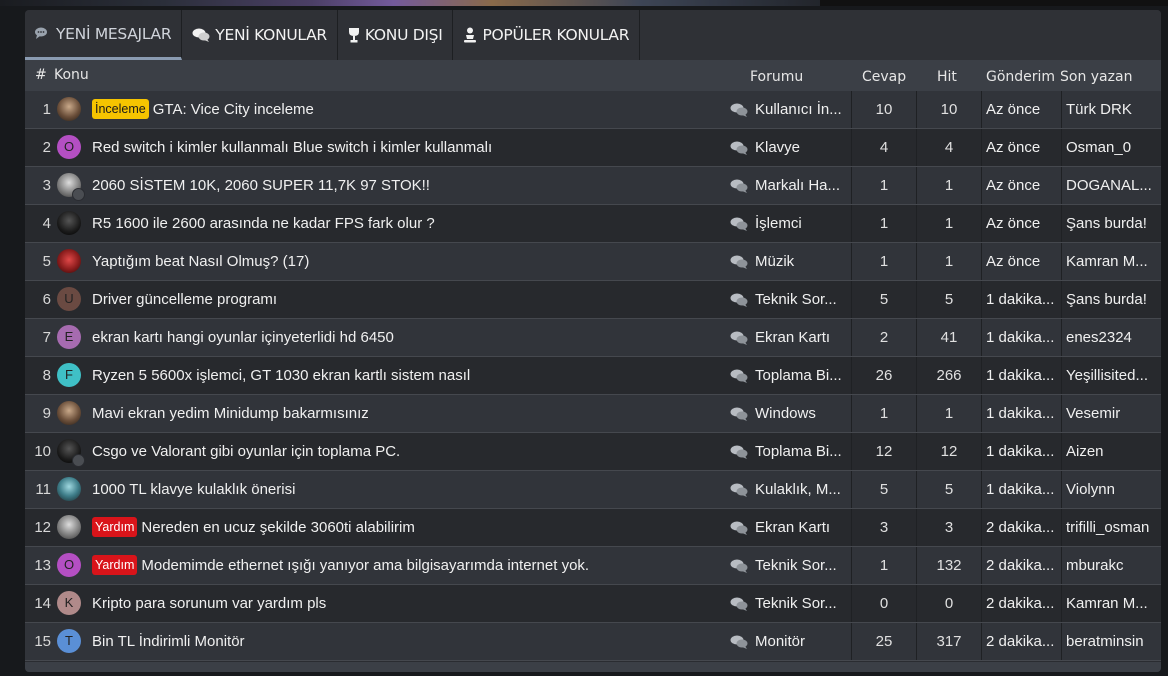  What do you see at coordinates (1111, 641) in the screenshot?
I see `last-poster-link: beratminsin` at bounding box center [1111, 641].